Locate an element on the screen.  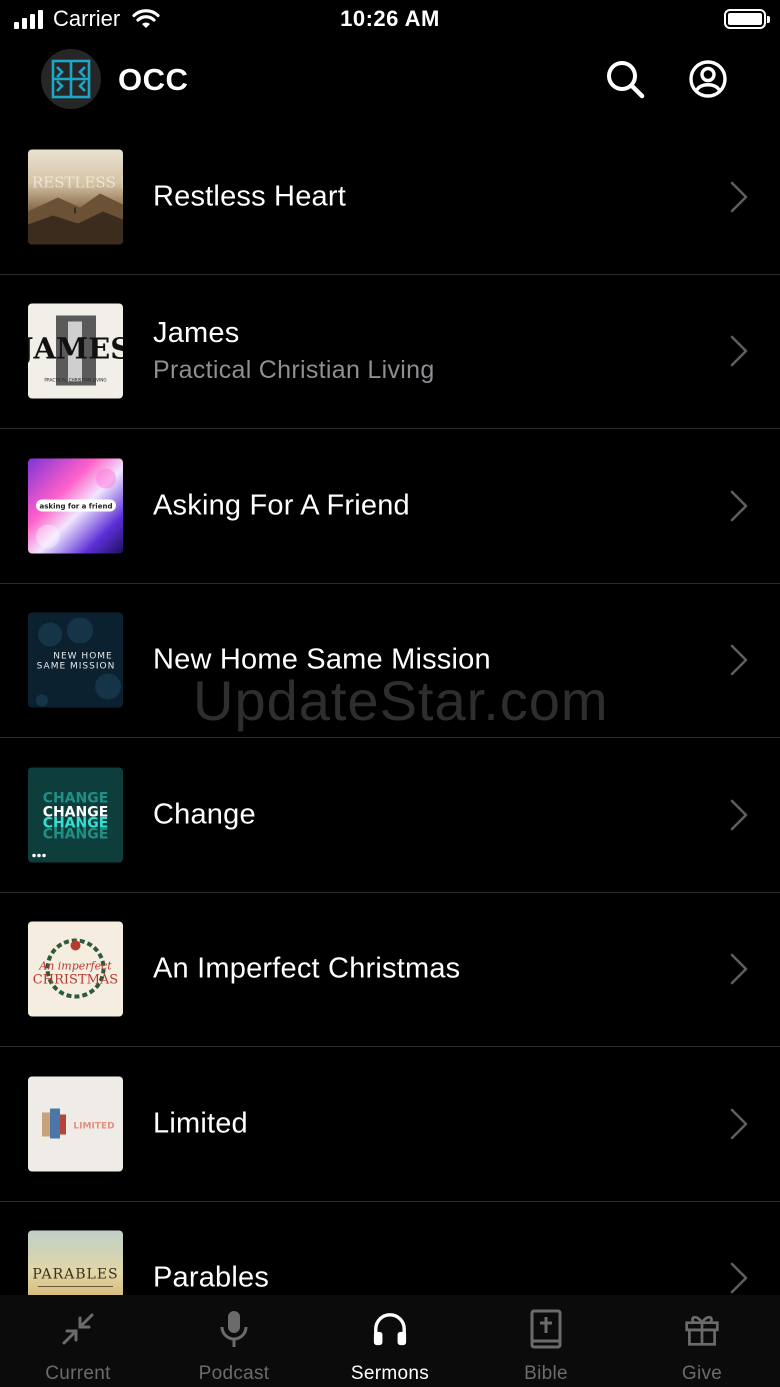
sermon-title: Limited is located at coordinates (200, 1123).